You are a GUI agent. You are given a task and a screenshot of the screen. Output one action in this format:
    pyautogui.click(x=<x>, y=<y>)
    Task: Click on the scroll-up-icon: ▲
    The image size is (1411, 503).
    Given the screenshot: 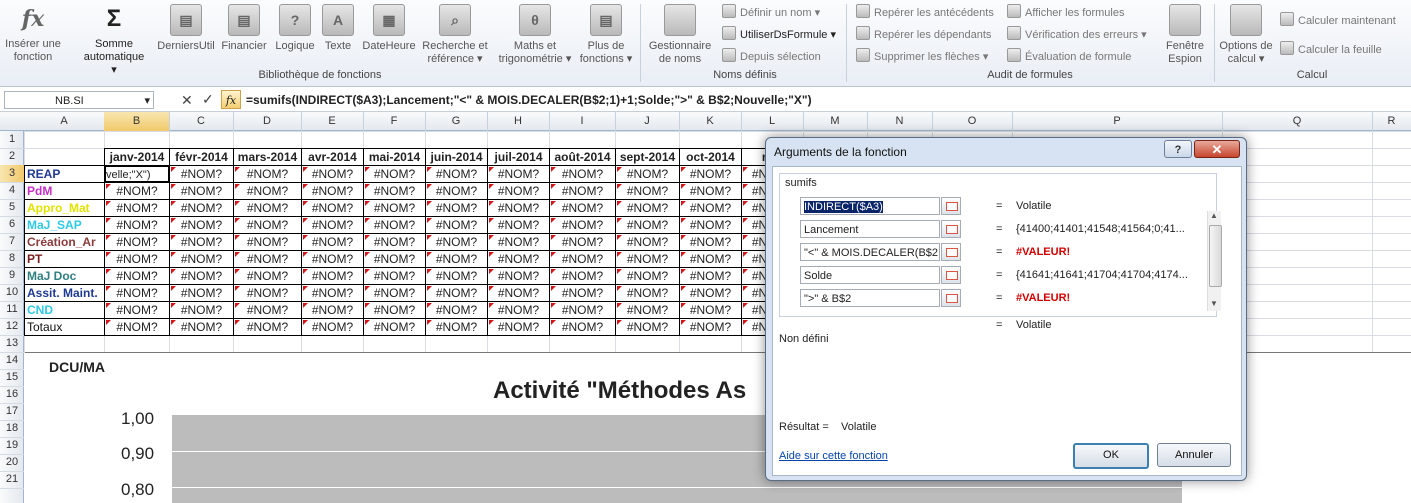 What is the action you would take?
    pyautogui.click(x=1214, y=215)
    